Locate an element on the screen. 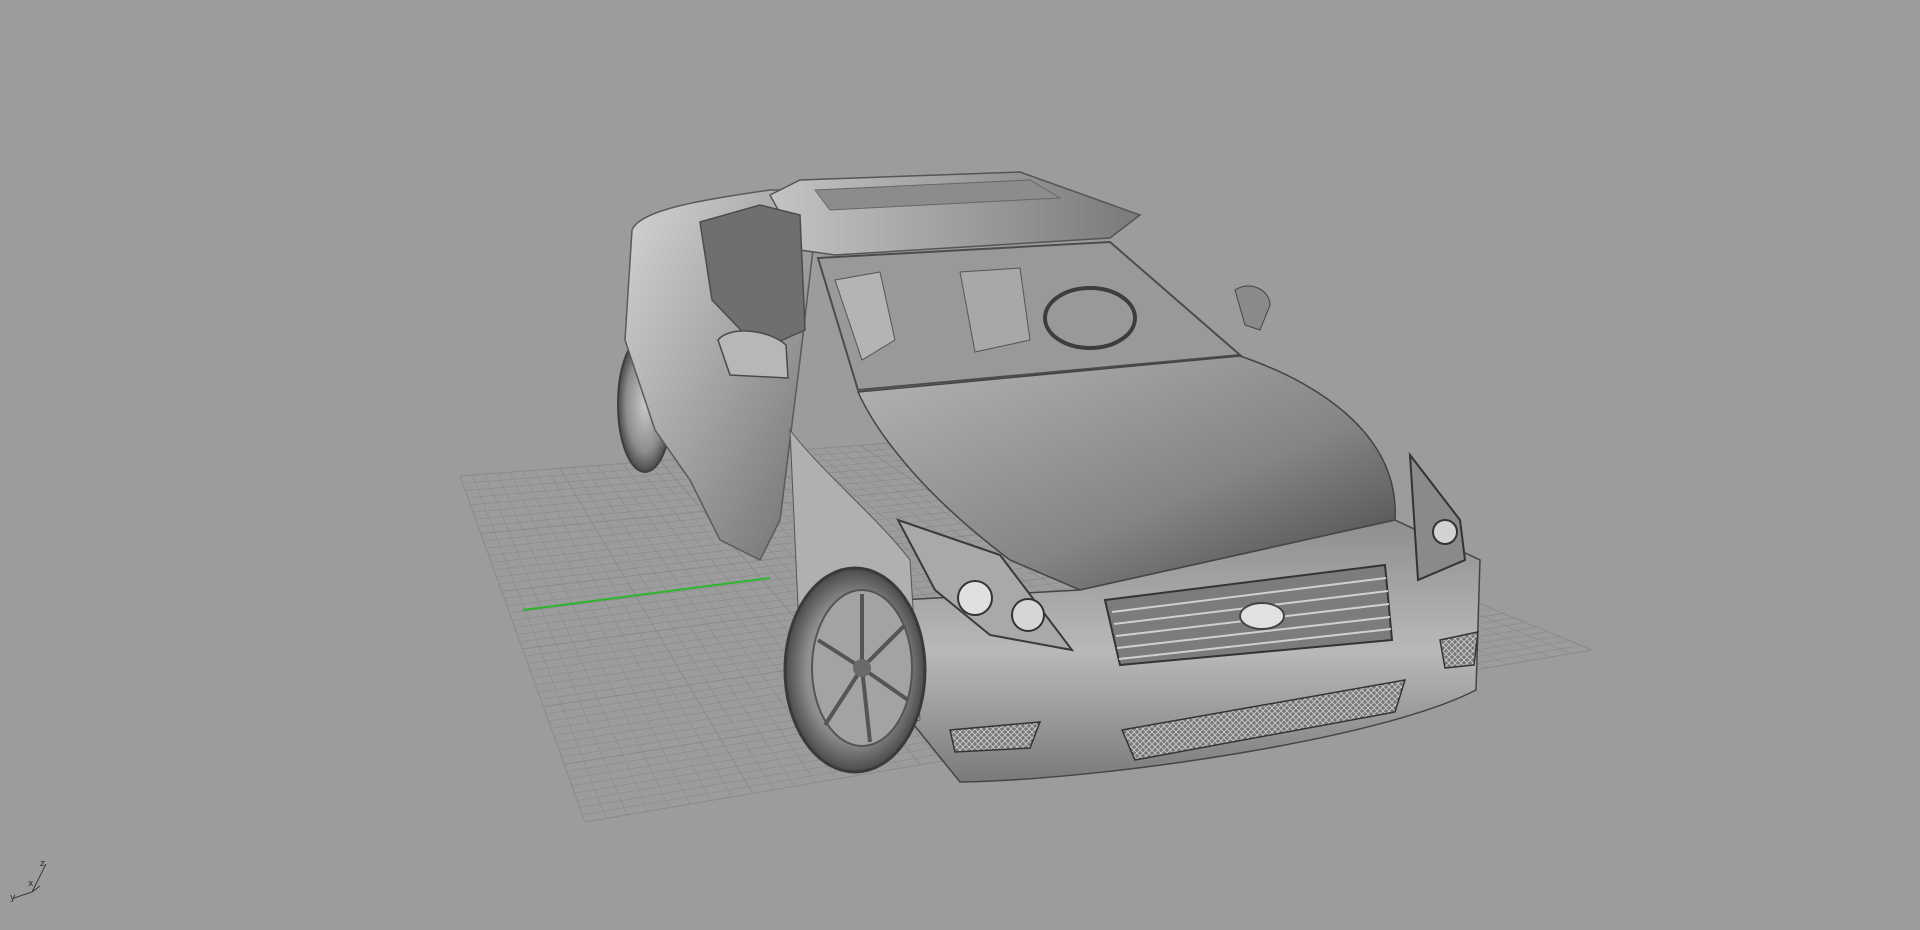 The height and width of the screenshot is (930, 1920). z-axis-label: z is located at coordinates (42, 864).